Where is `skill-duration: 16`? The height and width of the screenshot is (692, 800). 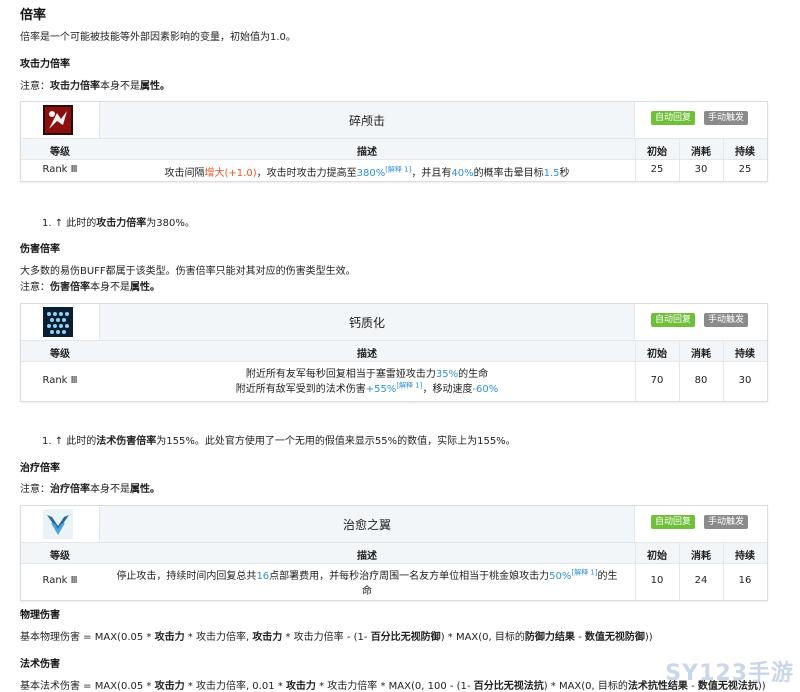 skill-duration: 16 is located at coordinates (745, 580).